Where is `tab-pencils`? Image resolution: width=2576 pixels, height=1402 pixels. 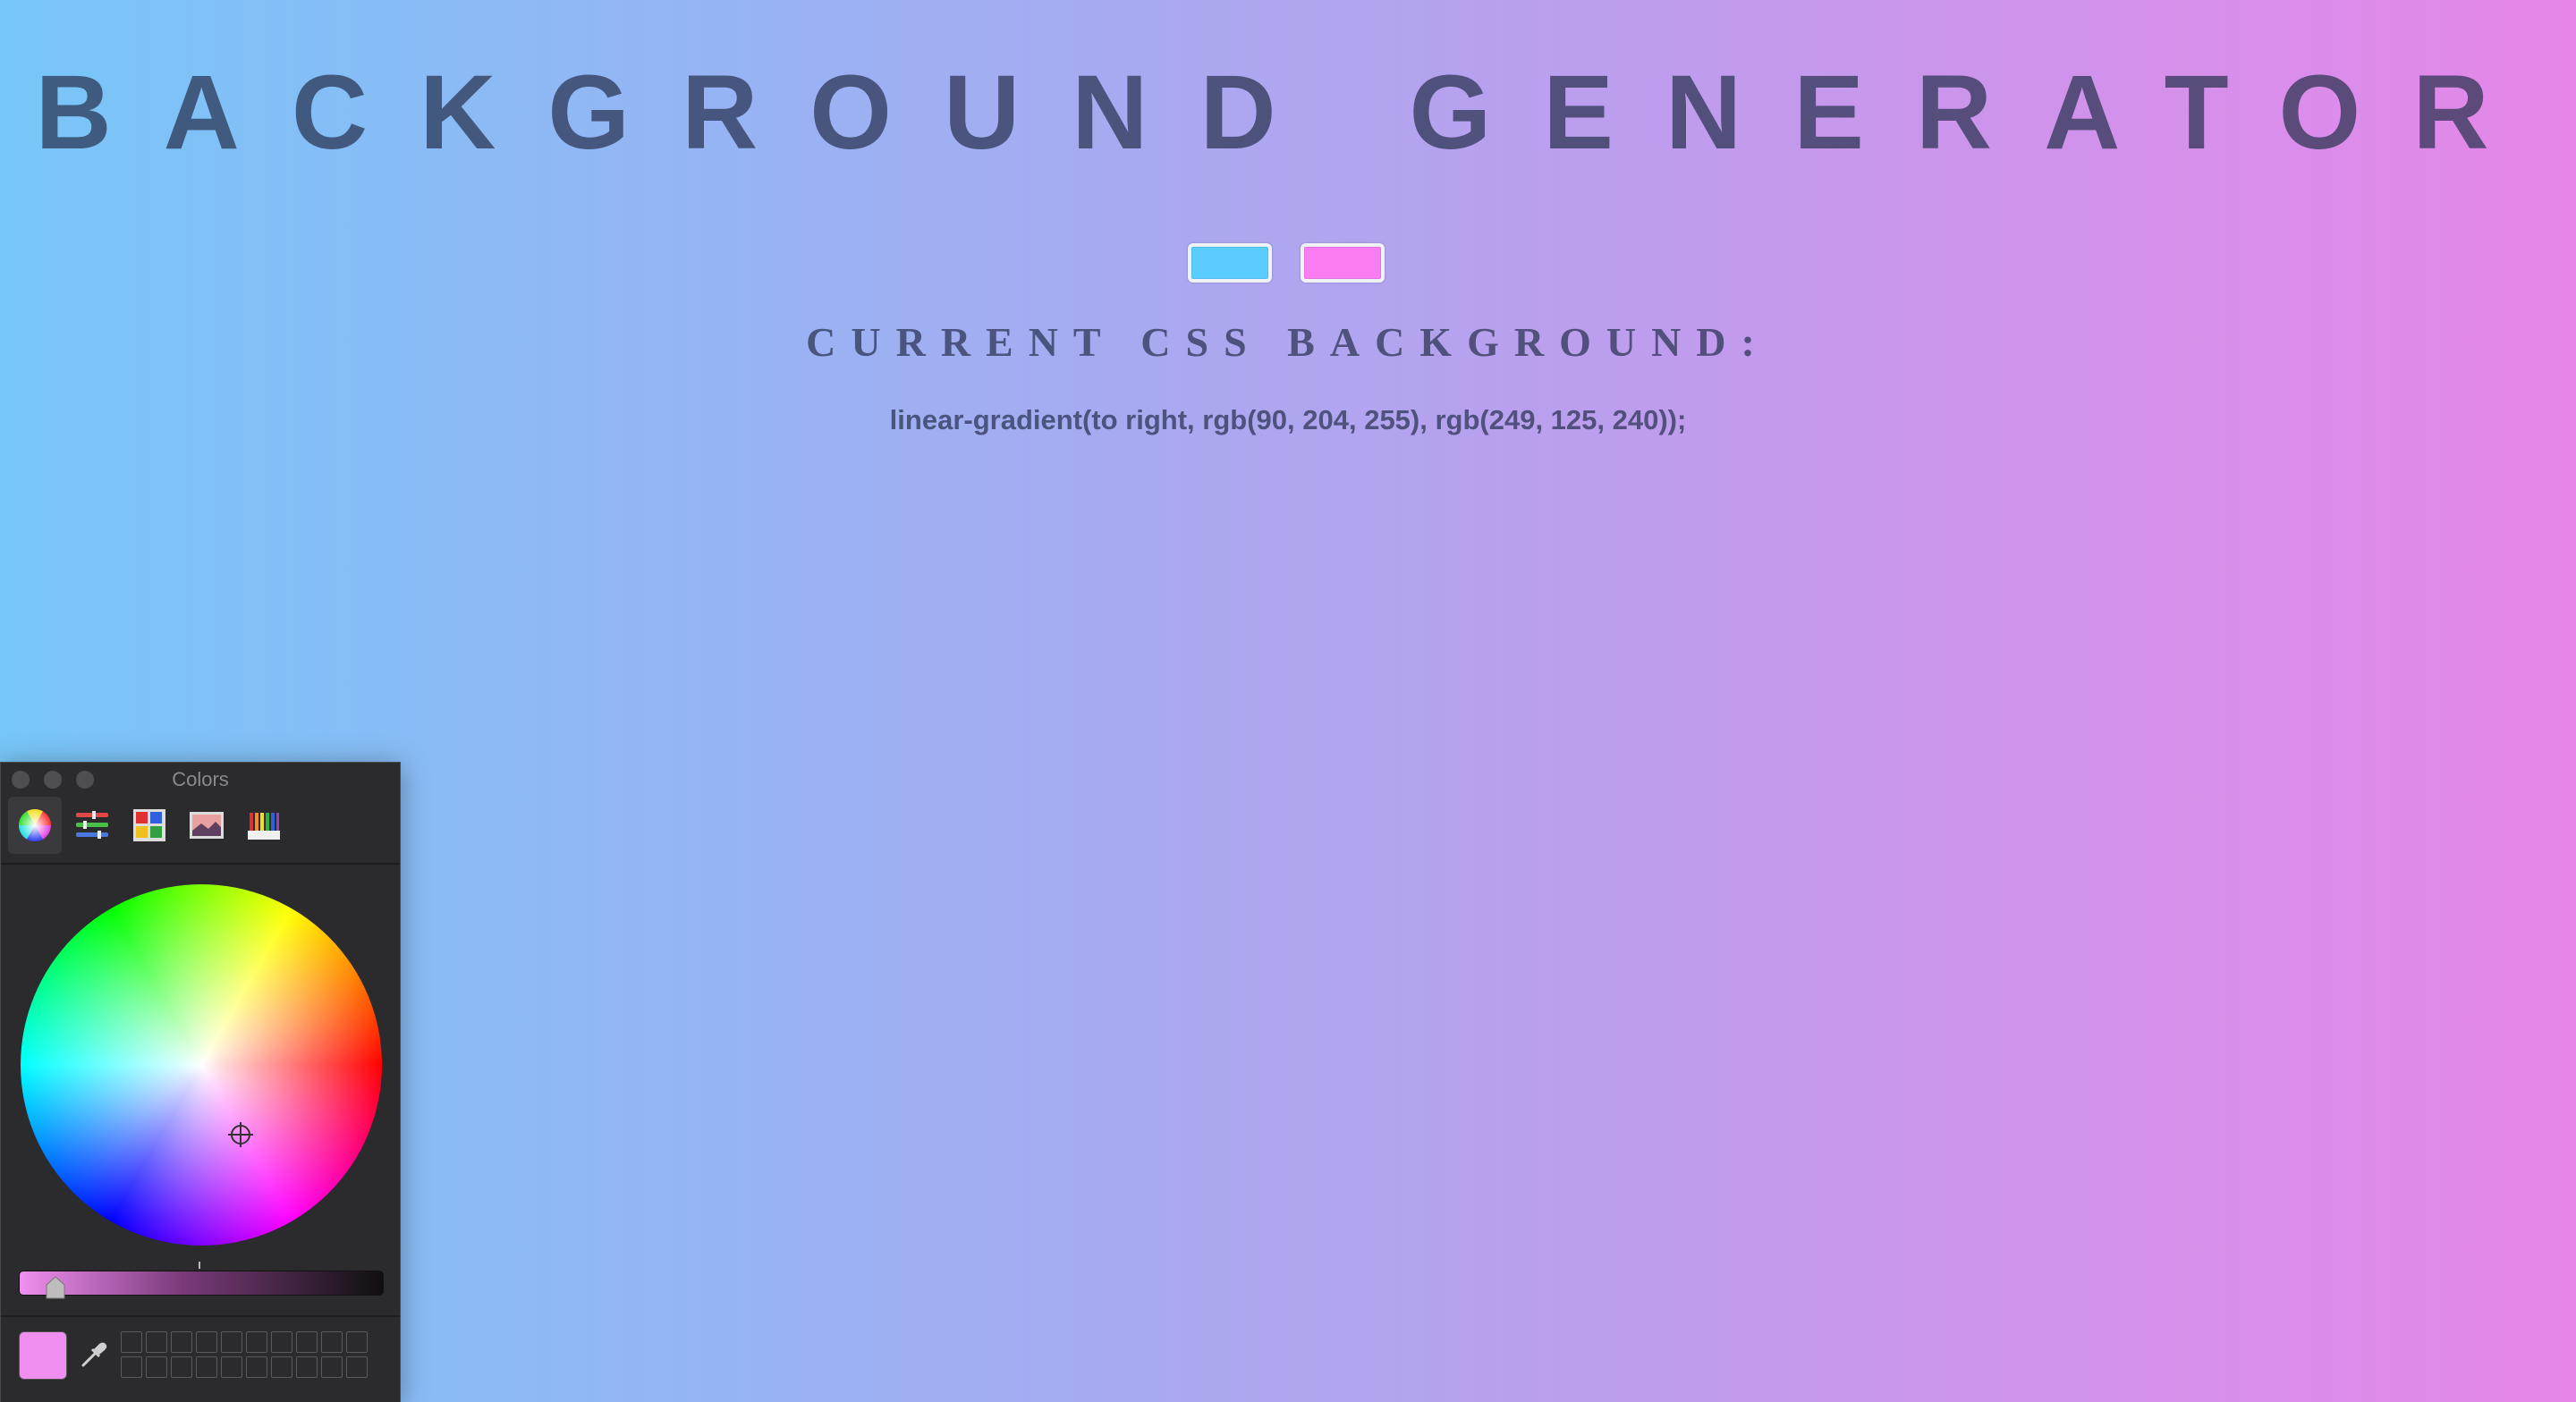
tab-pencils is located at coordinates (264, 825).